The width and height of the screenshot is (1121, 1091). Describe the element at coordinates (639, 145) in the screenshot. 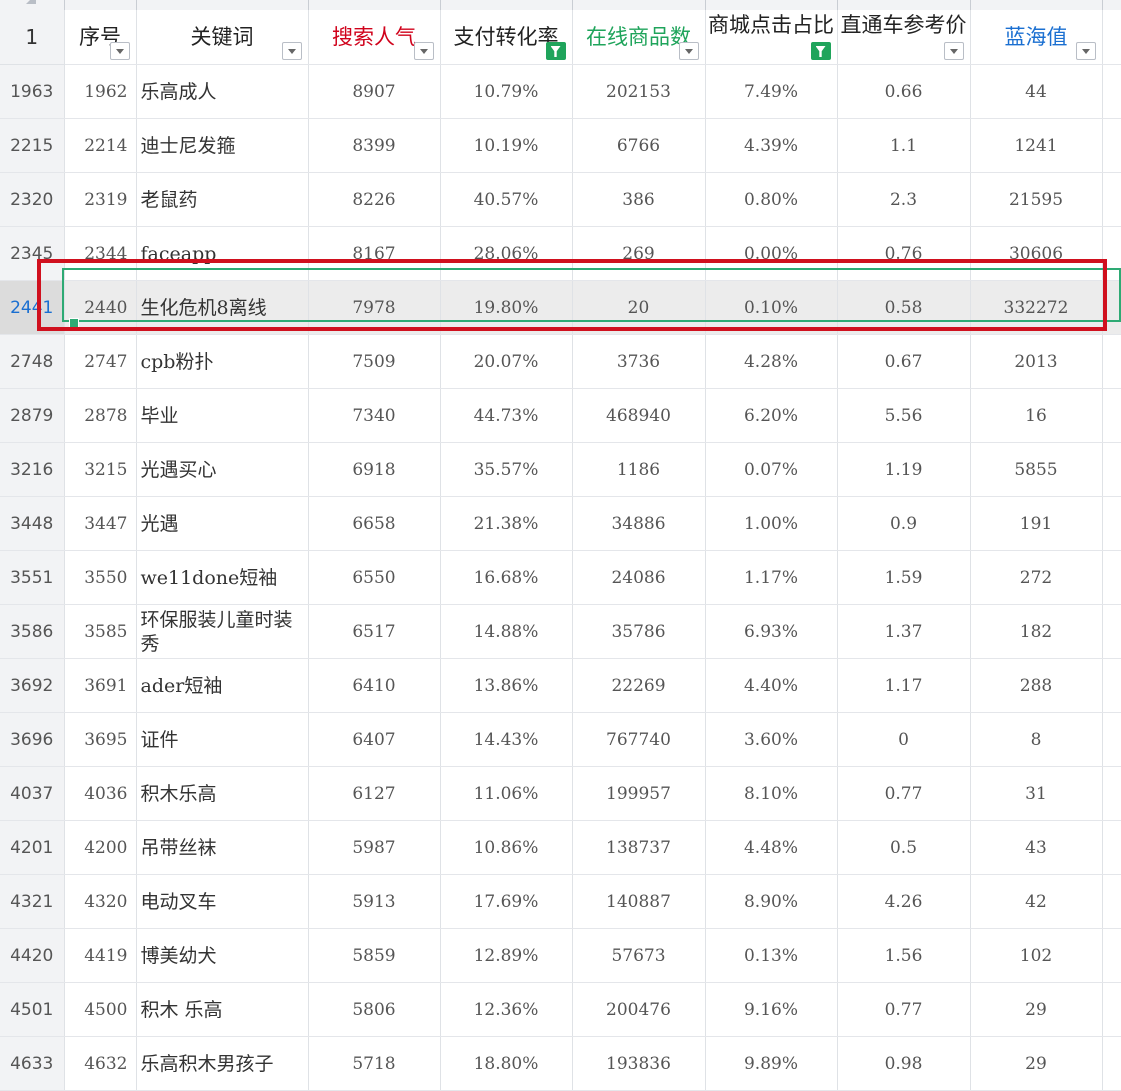

I see `cell-online-products: 6766` at that location.